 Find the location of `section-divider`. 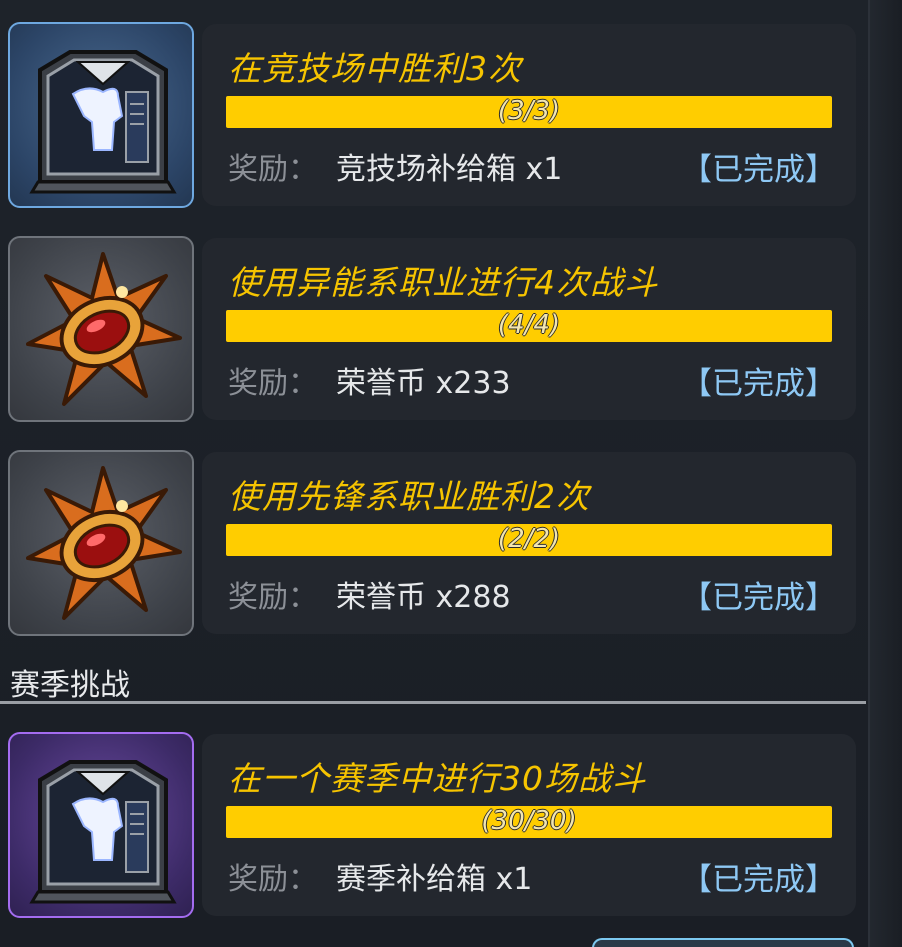

section-divider is located at coordinates (433, 702).